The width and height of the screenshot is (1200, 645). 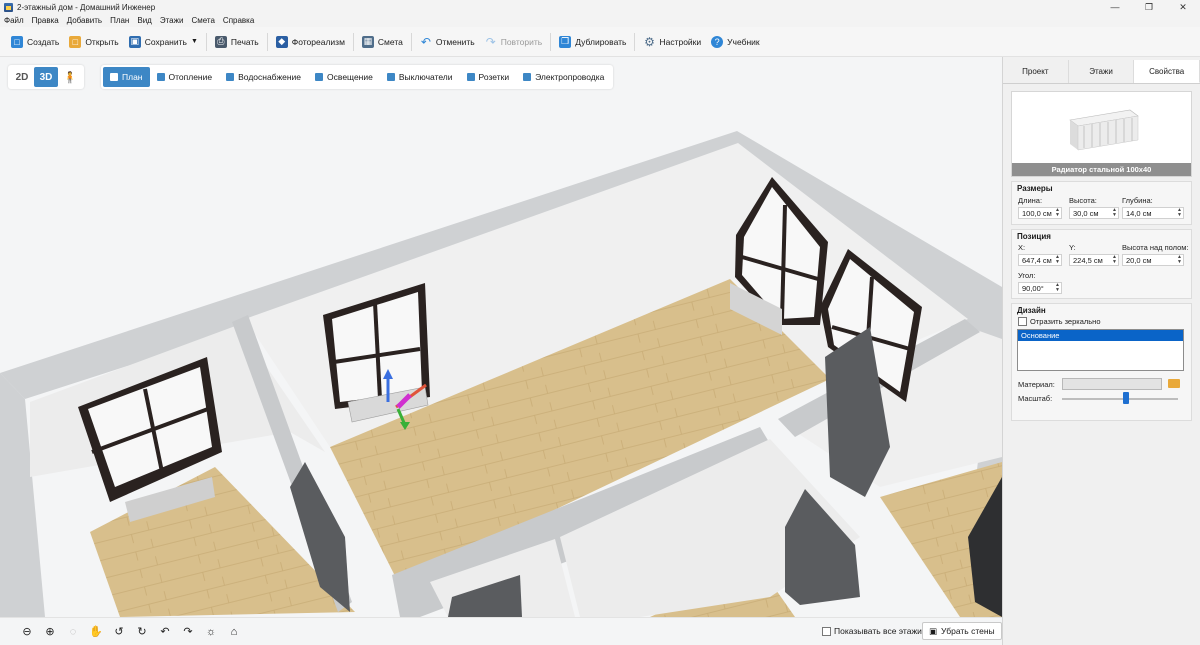 I want to click on calculator-icon: ▦, so click(x=367, y=41).